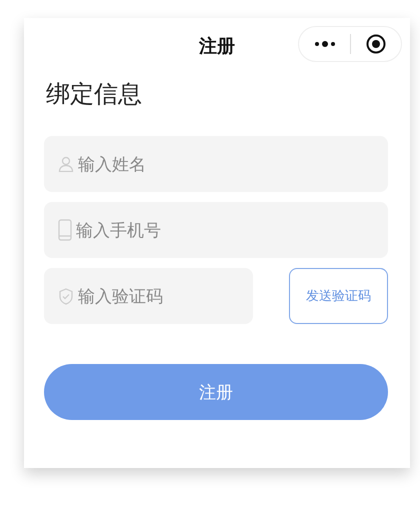 Image resolution: width=420 pixels, height=518 pixels. I want to click on input-field: 输入手机号, so click(216, 230).